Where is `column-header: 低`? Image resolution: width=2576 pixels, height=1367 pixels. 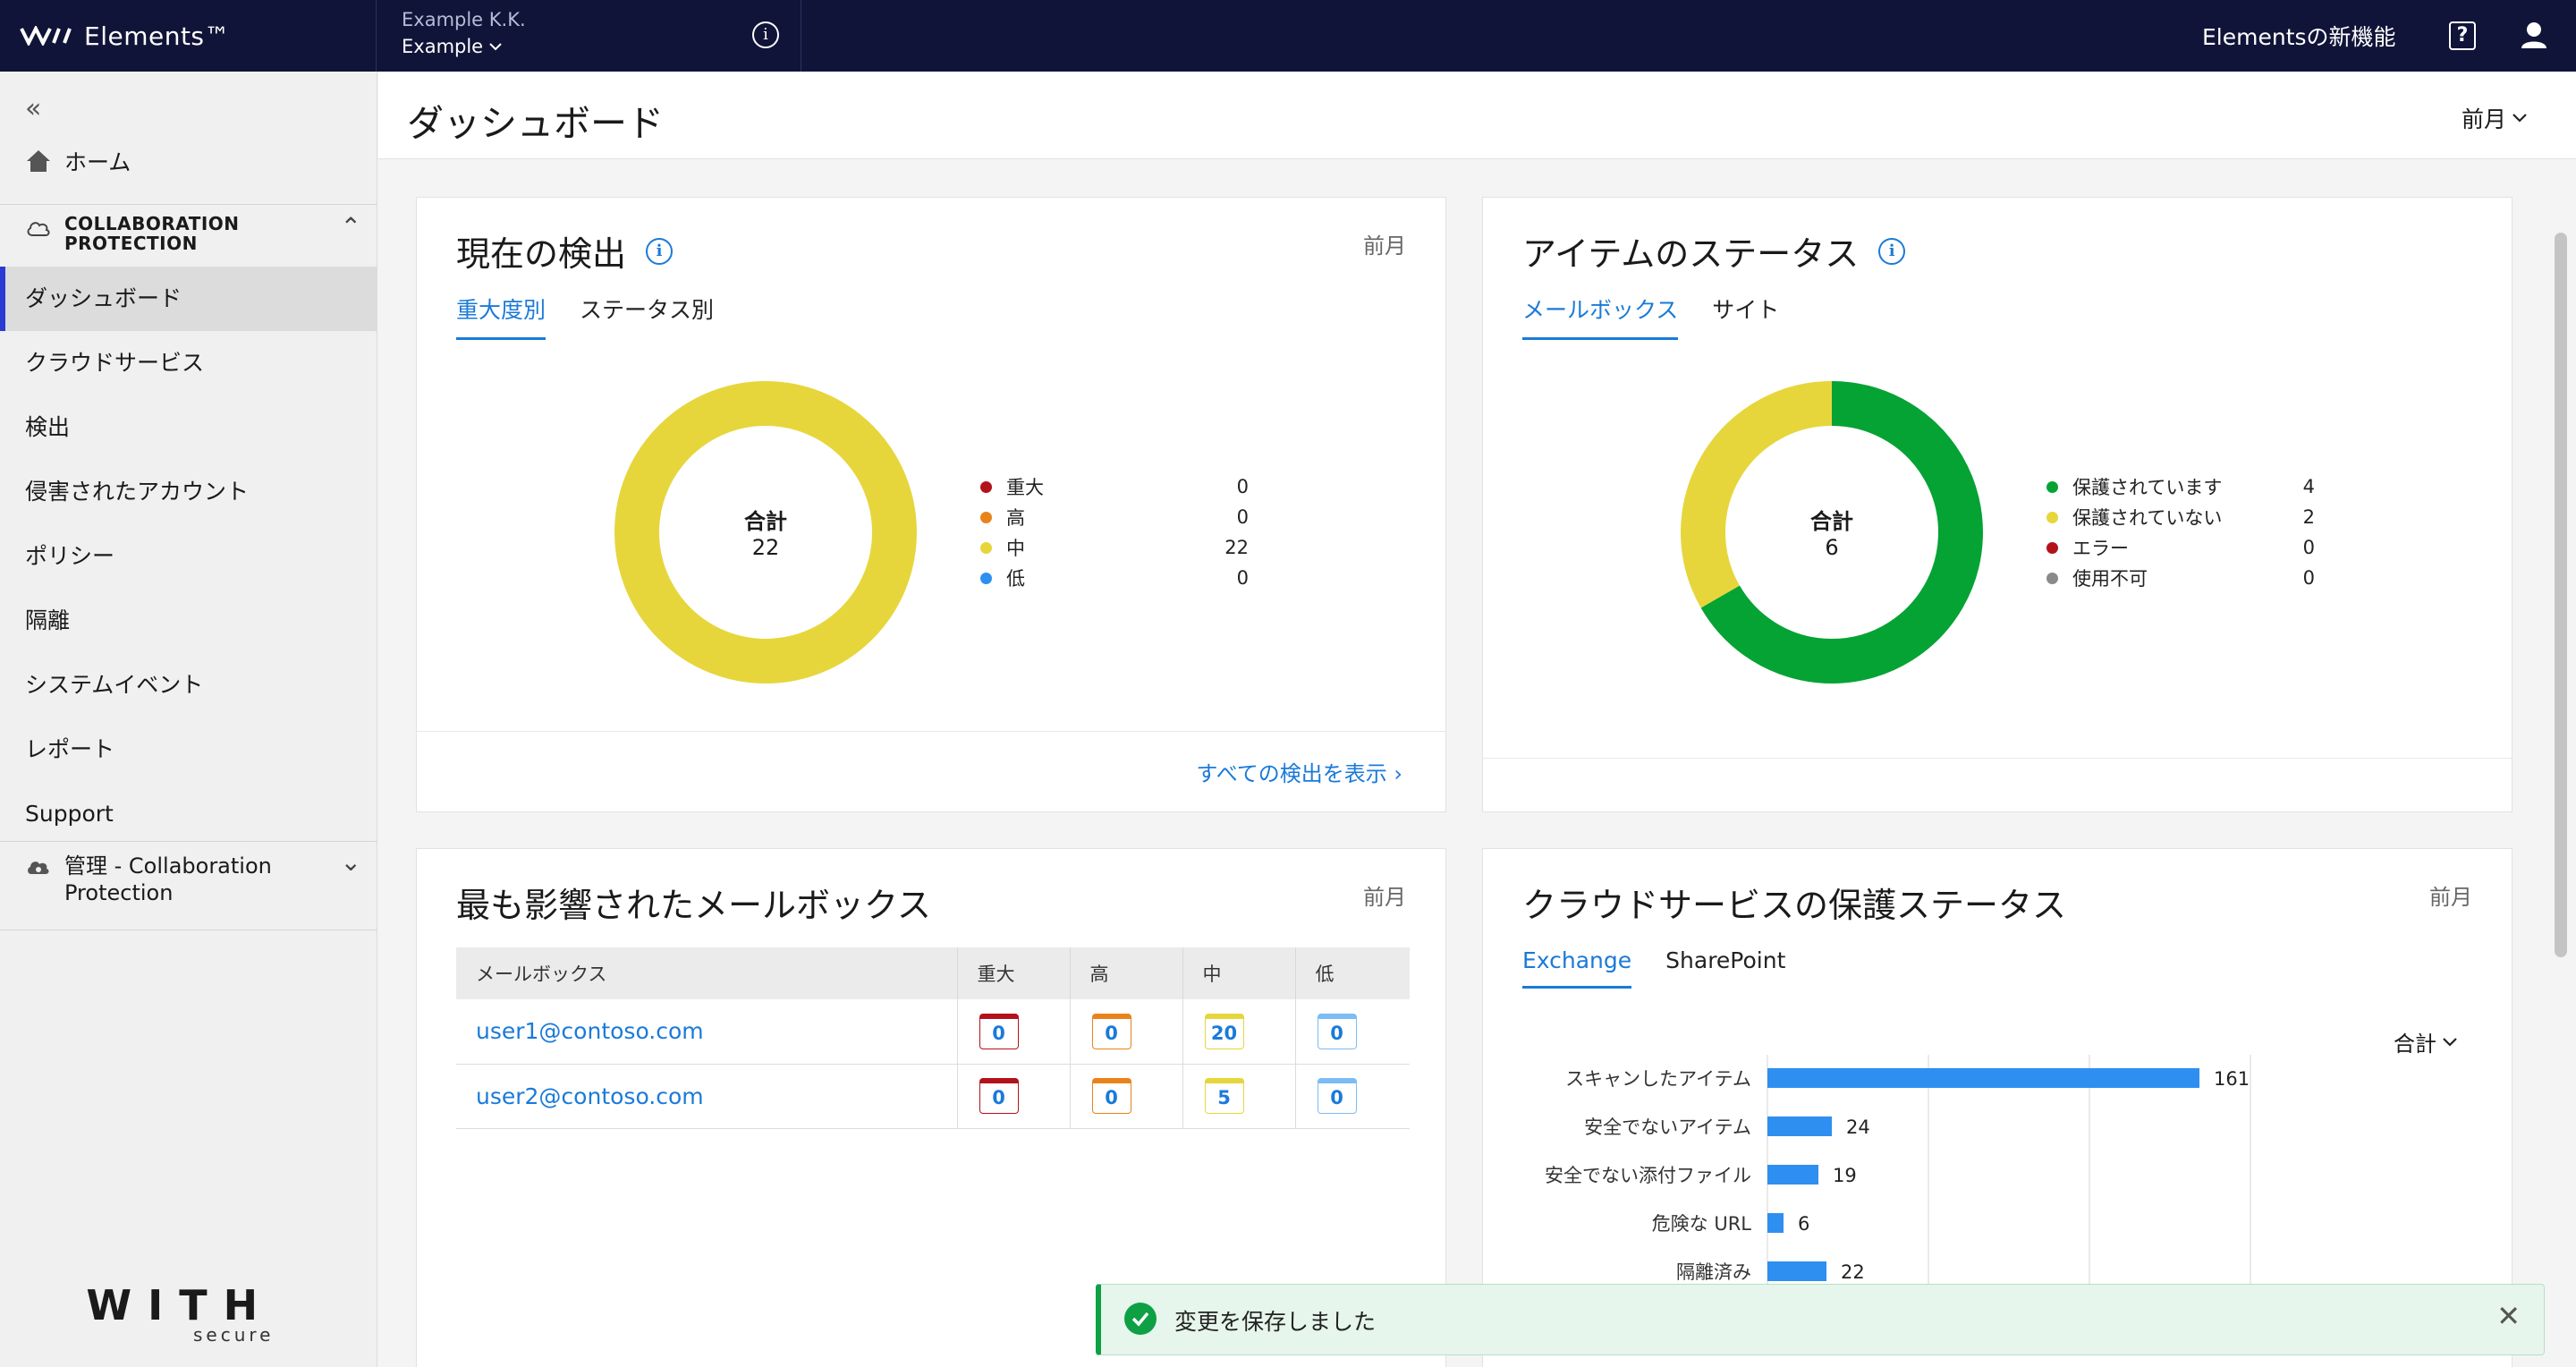 column-header: 低 is located at coordinates (1352, 973).